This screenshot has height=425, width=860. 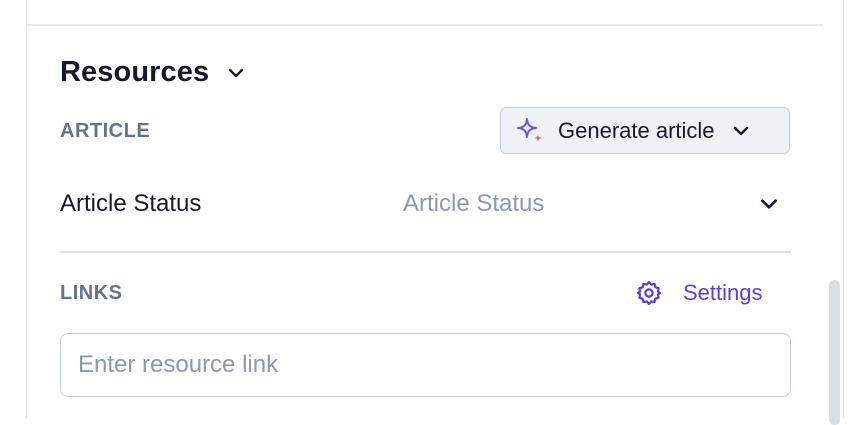 I want to click on top-divider, so click(x=425, y=25).